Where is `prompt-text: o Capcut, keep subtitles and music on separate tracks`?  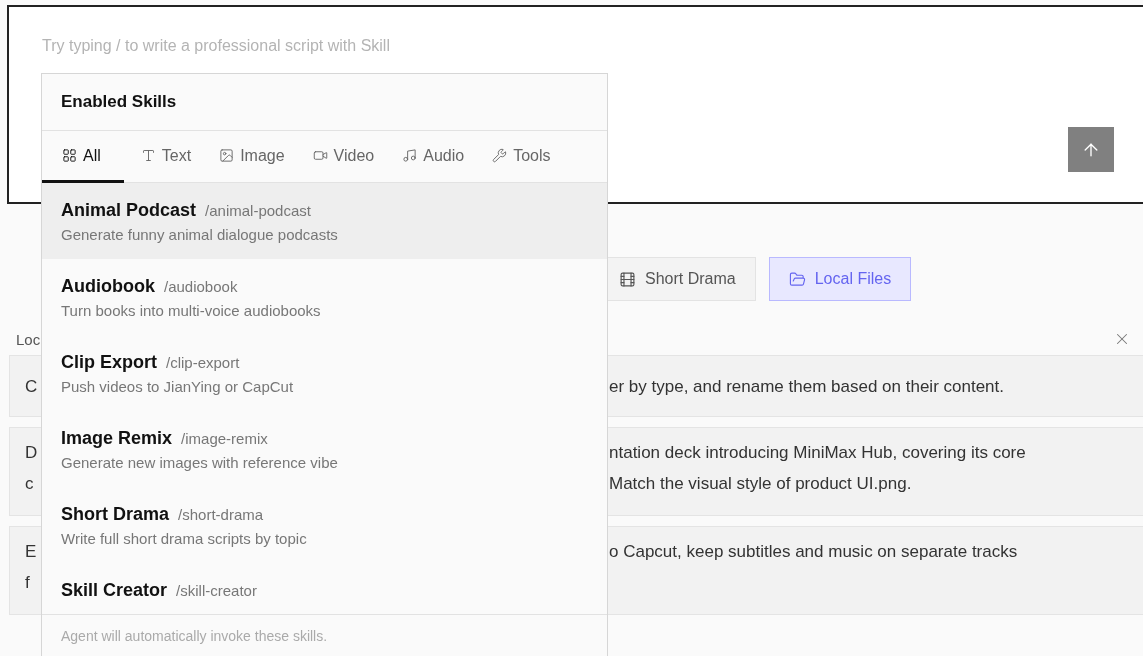
prompt-text: o Capcut, keep subtitles and music on separate tracks is located at coordinates (813, 552).